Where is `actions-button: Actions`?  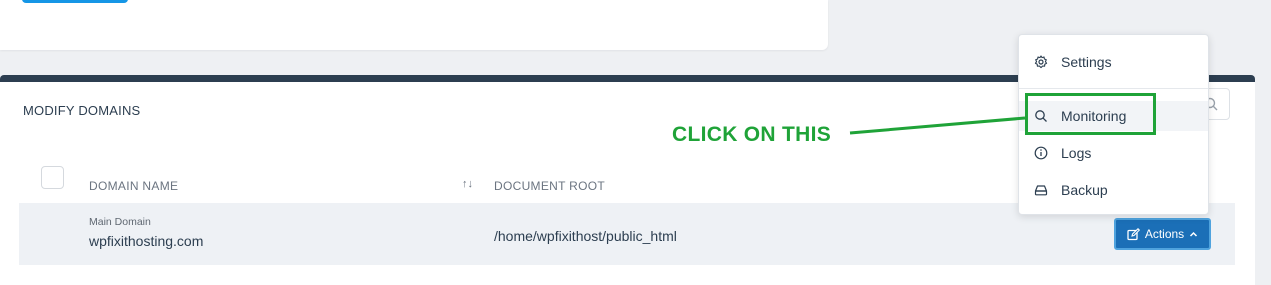 actions-button: Actions is located at coordinates (1162, 234).